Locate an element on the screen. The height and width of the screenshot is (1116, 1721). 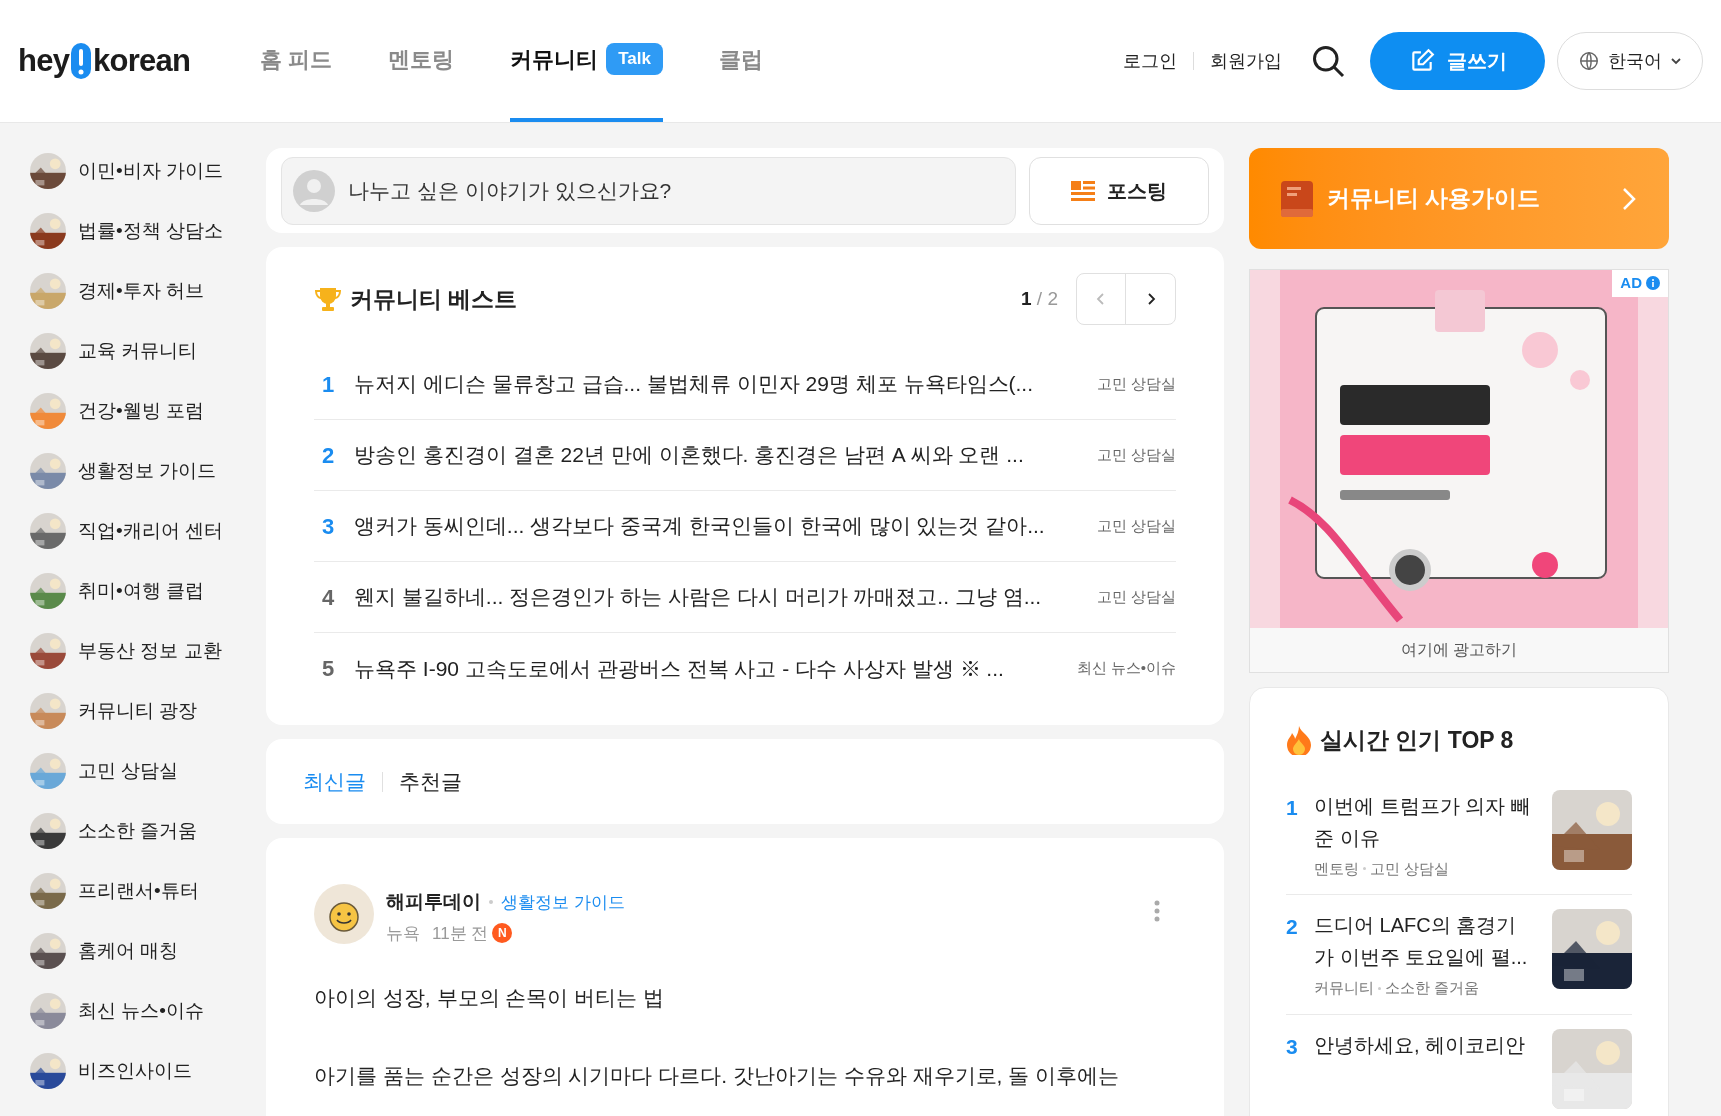
best-post-item: 3 앵커가 동씨인데... 생각보다 중국계 한국인들이 한국에 많이 있는것 같아... 고민 상담실 is located at coordinates (745, 526).